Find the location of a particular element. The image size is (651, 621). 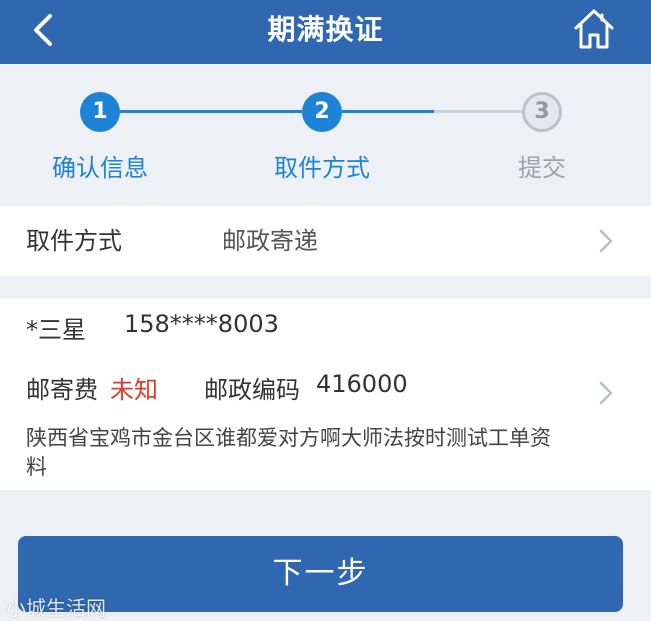

step-2-label: 取件方式 is located at coordinates (322, 168).